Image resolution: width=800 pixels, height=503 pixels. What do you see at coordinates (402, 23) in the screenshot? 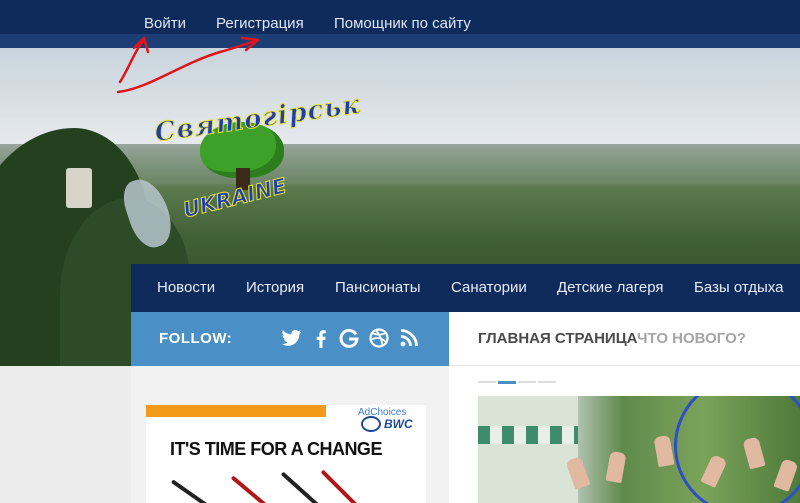
I see `site-helper-link: Помощник по сайту` at bounding box center [402, 23].